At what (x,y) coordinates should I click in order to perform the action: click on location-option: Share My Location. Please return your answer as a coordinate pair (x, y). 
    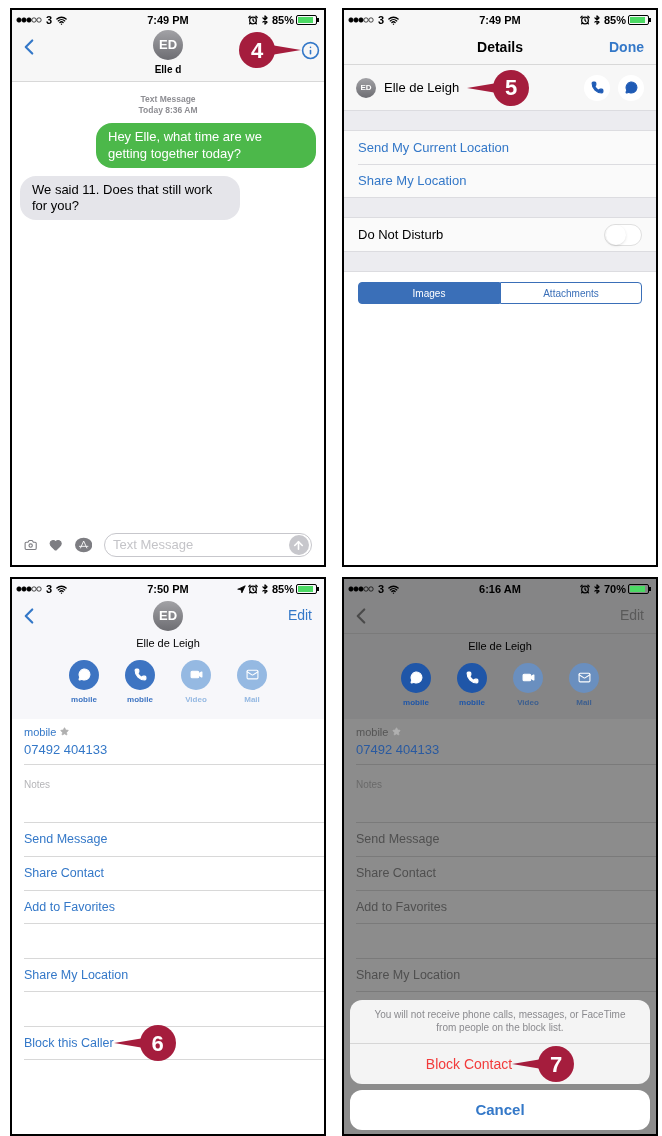
    Looking at the image, I should click on (412, 181).